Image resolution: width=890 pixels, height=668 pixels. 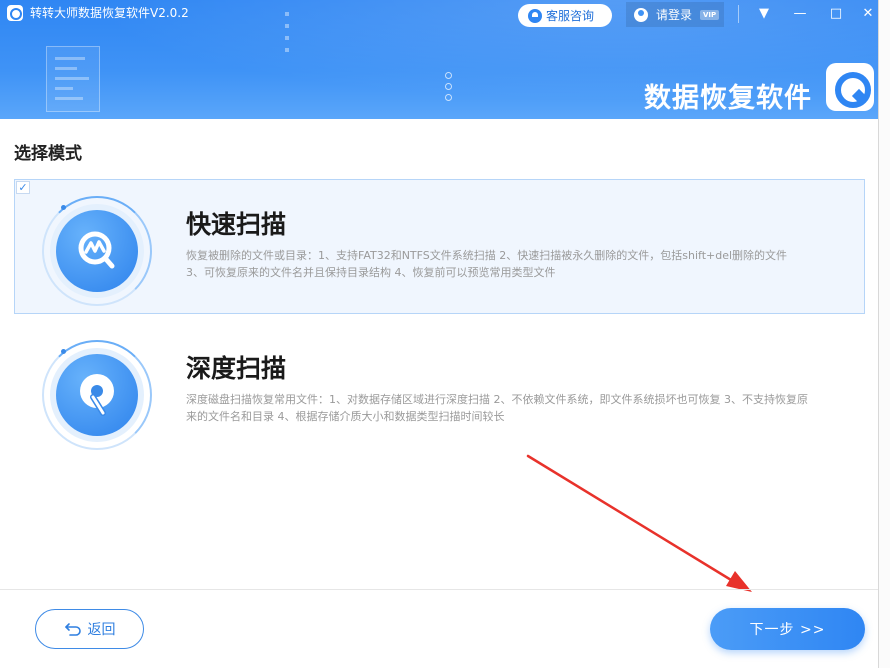 I want to click on next-step-button: 下一步 >>, so click(x=787, y=629).